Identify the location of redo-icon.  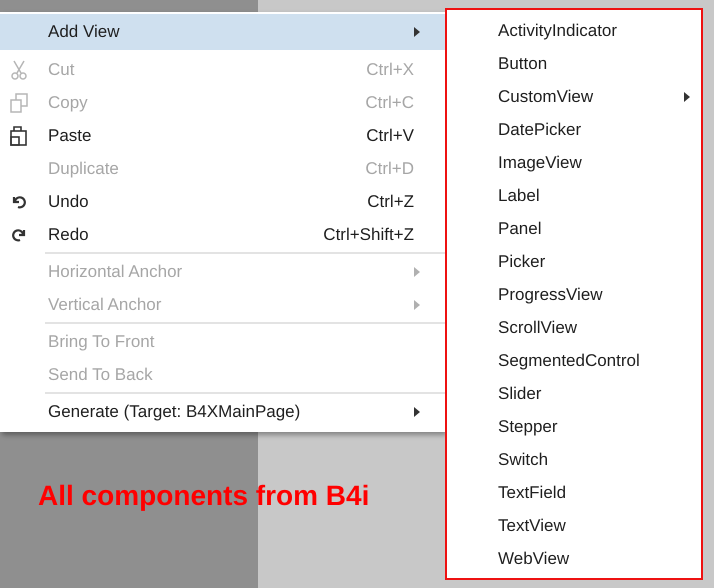
(19, 235).